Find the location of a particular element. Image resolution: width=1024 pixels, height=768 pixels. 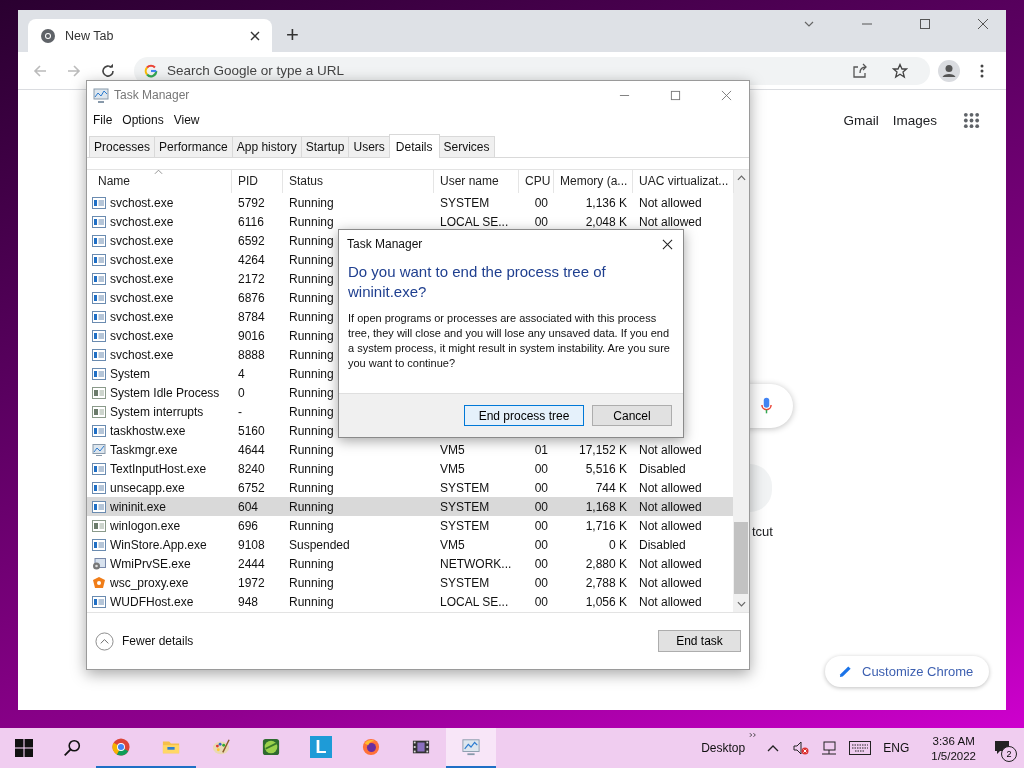

process-name: winlogon.exe is located at coordinates (145, 525).